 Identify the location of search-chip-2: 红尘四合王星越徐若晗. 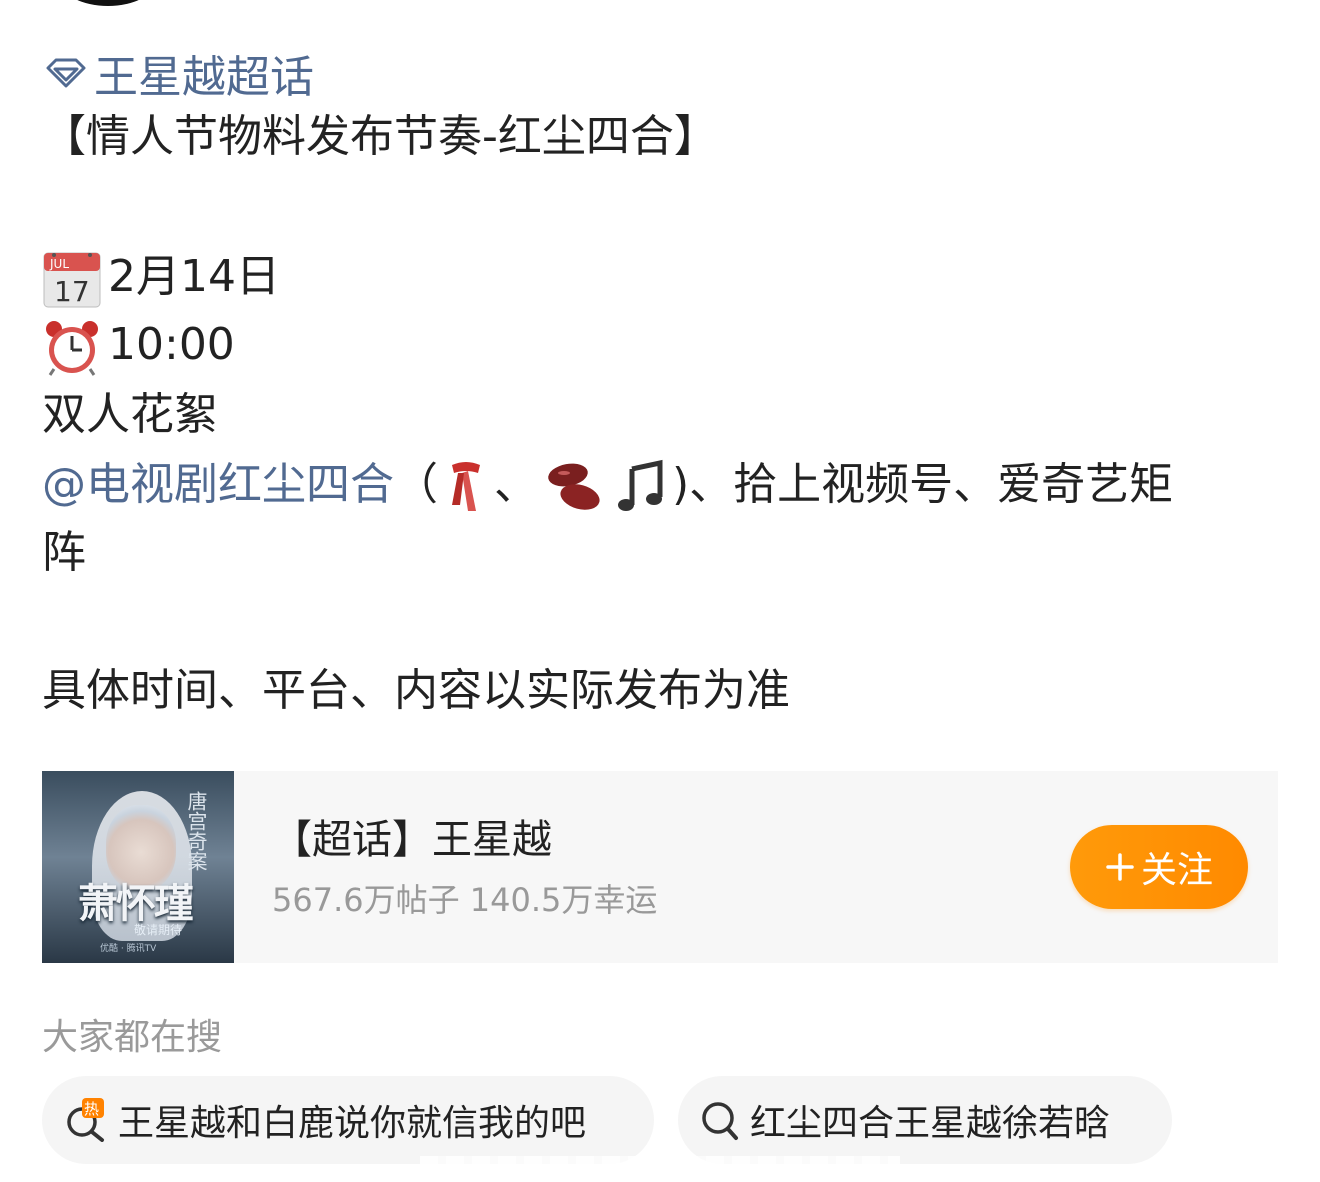
(925, 1120).